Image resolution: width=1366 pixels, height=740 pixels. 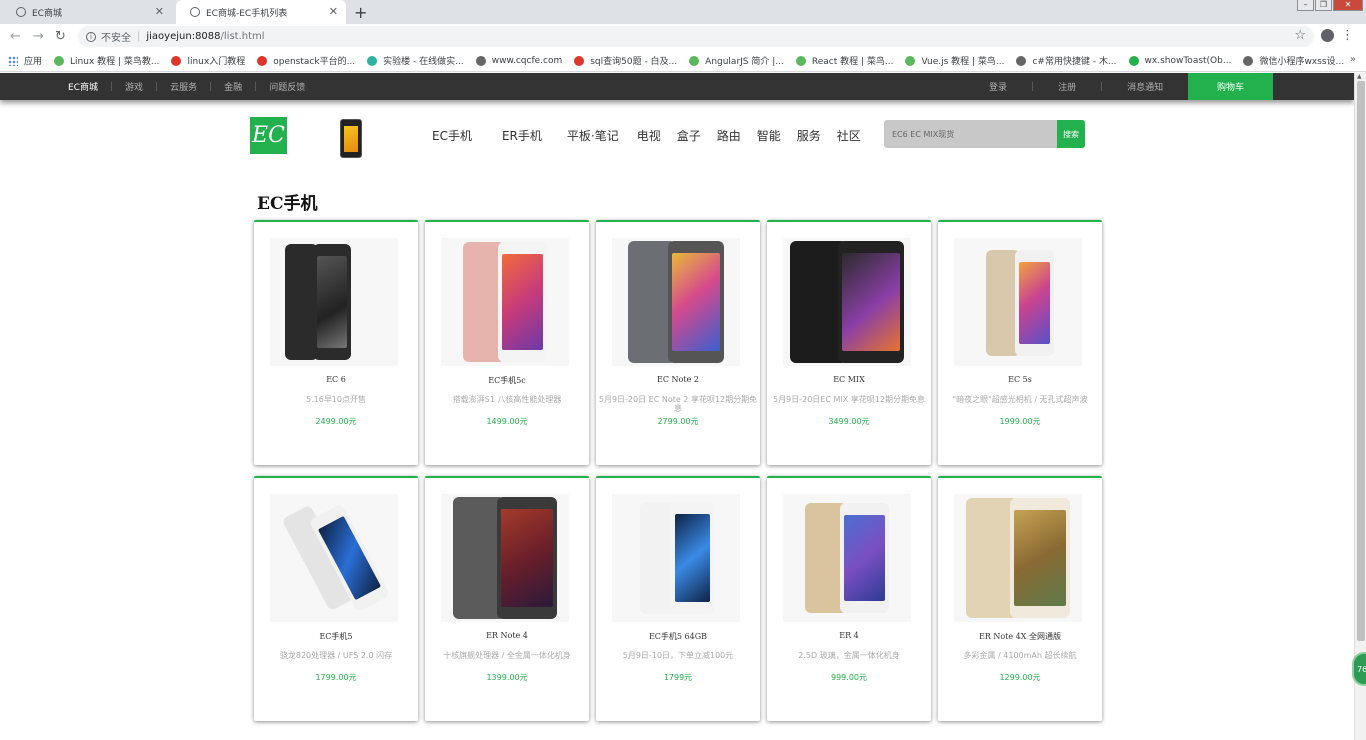 I want to click on new-tab-icon: +, so click(x=360, y=12).